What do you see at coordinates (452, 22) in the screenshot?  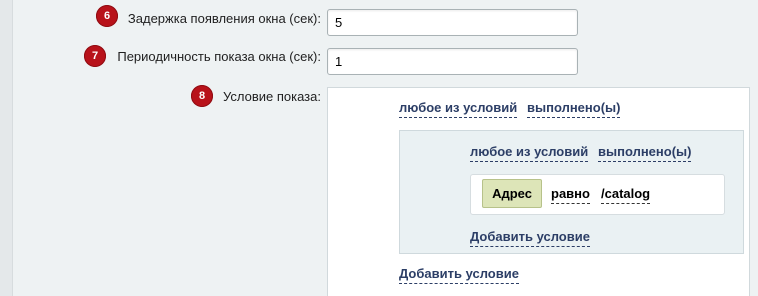 I see `delay-input` at bounding box center [452, 22].